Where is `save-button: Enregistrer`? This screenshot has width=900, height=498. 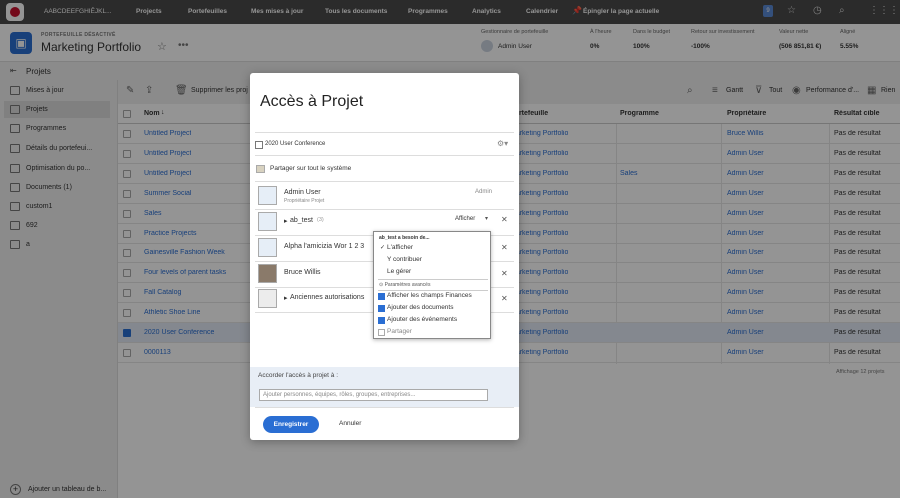 save-button: Enregistrer is located at coordinates (291, 424).